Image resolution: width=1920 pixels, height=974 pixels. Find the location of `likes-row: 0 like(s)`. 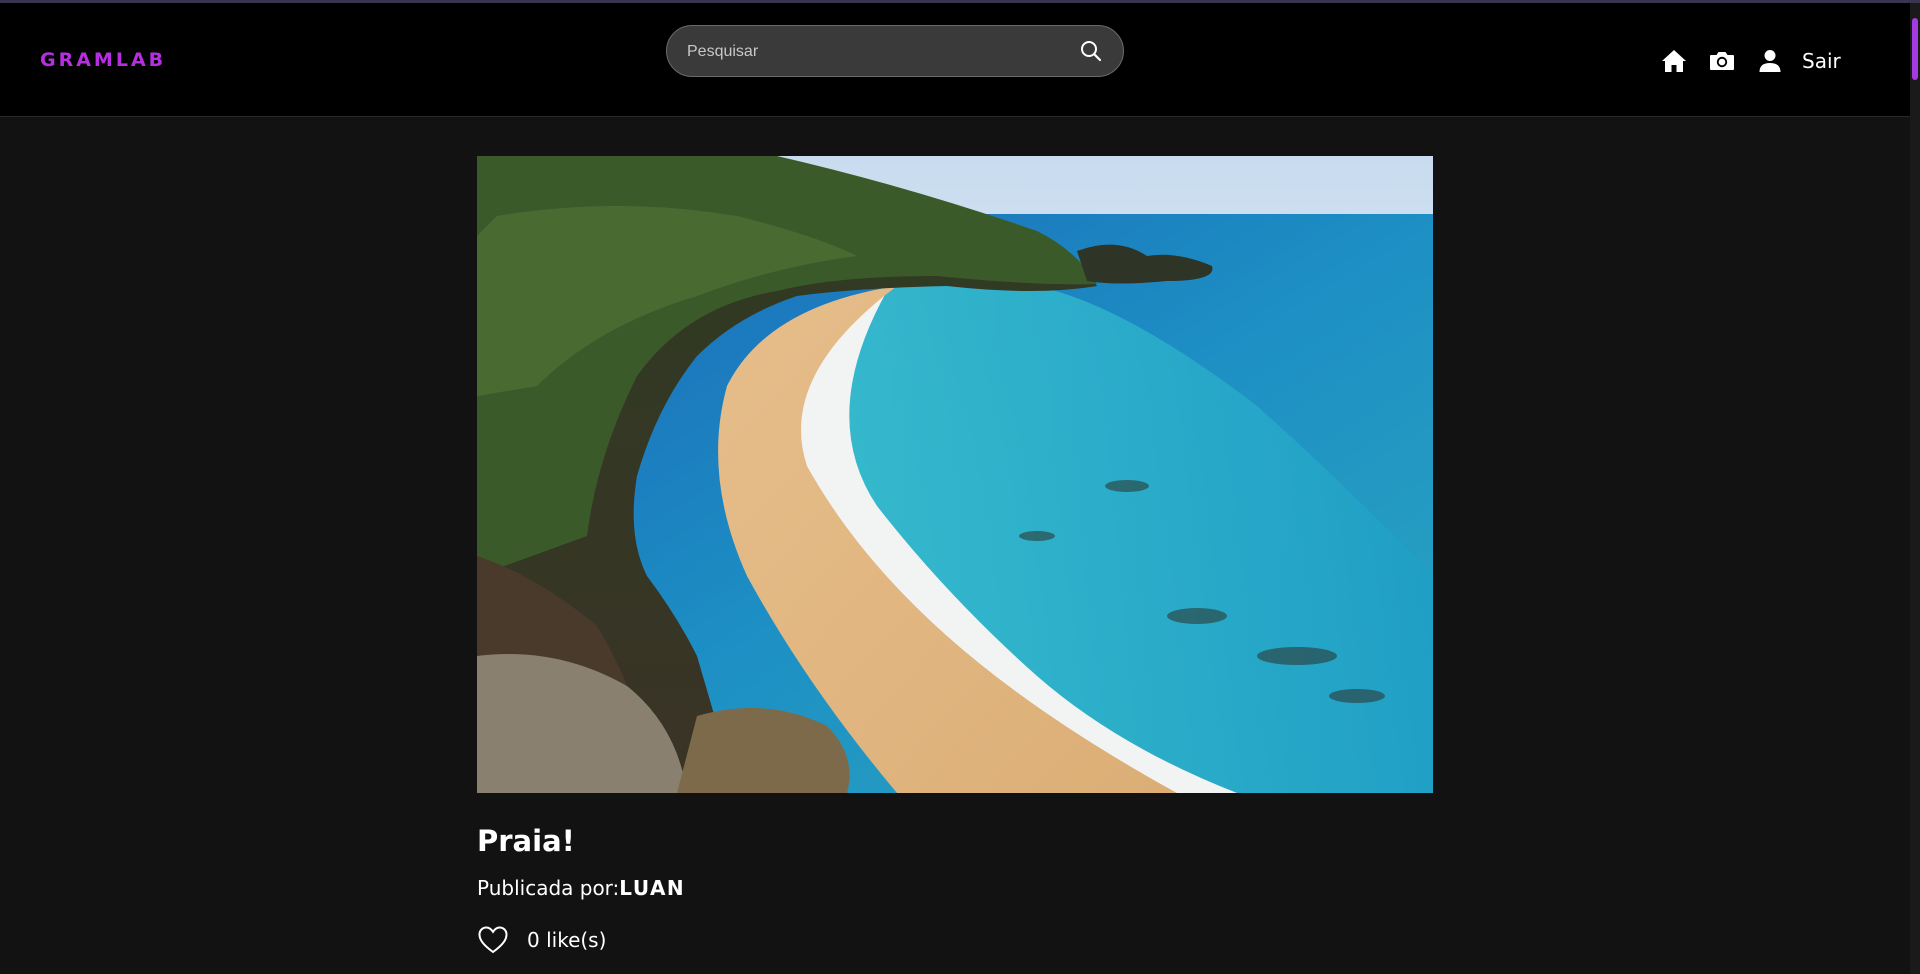

likes-row: 0 like(s) is located at coordinates (955, 940).